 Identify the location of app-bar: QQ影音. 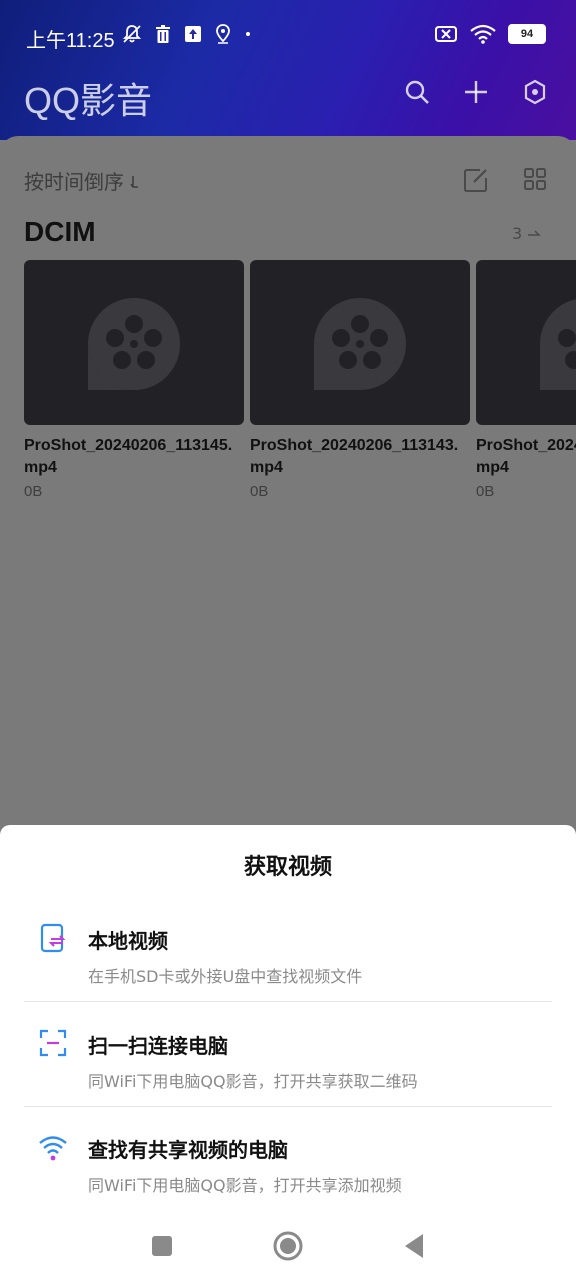
(288, 95).